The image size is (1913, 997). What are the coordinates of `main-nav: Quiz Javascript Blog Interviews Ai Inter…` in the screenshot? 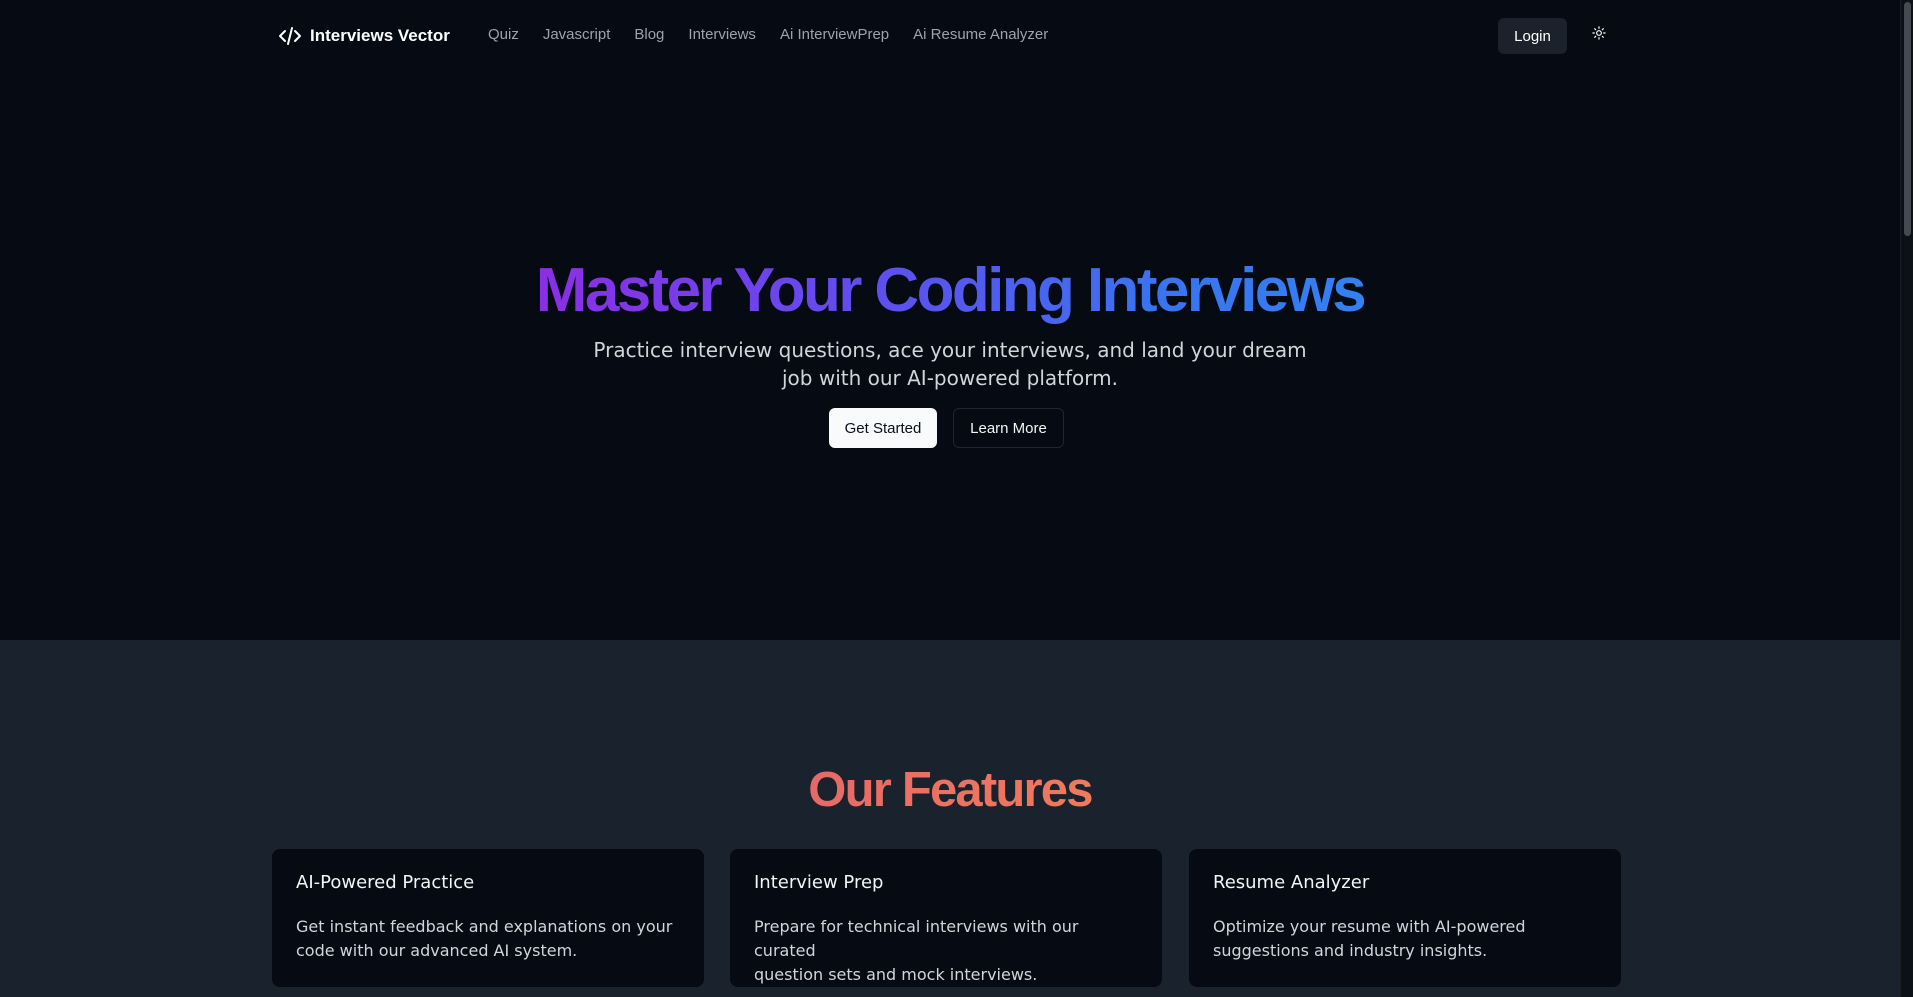 It's located at (768, 34).